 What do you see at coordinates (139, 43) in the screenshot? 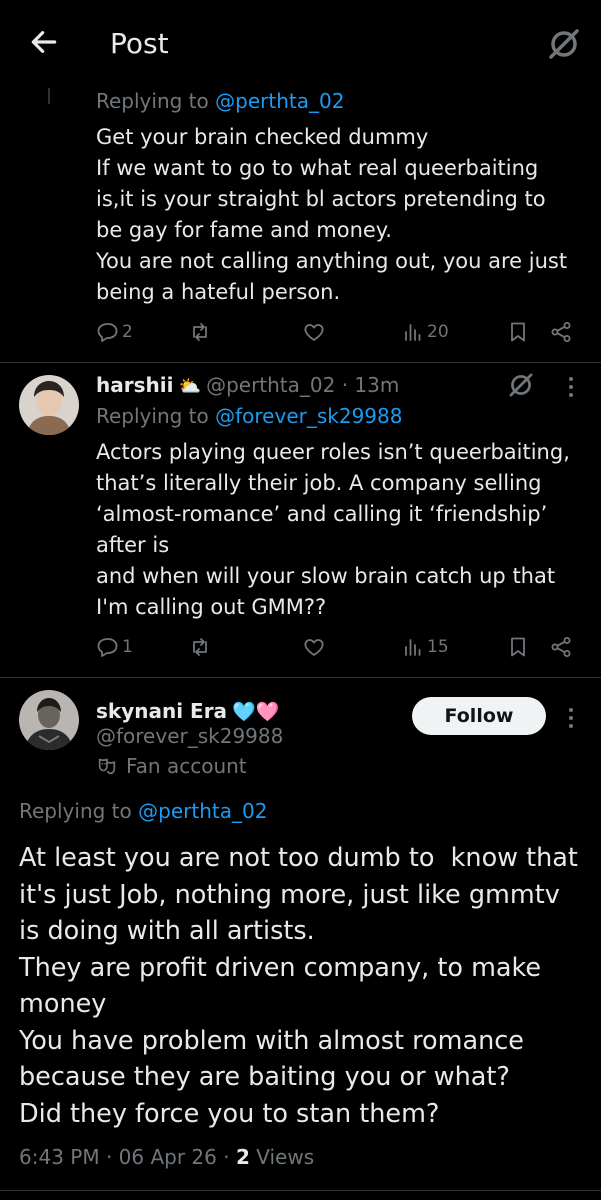
I see `page-title: Post` at bounding box center [139, 43].